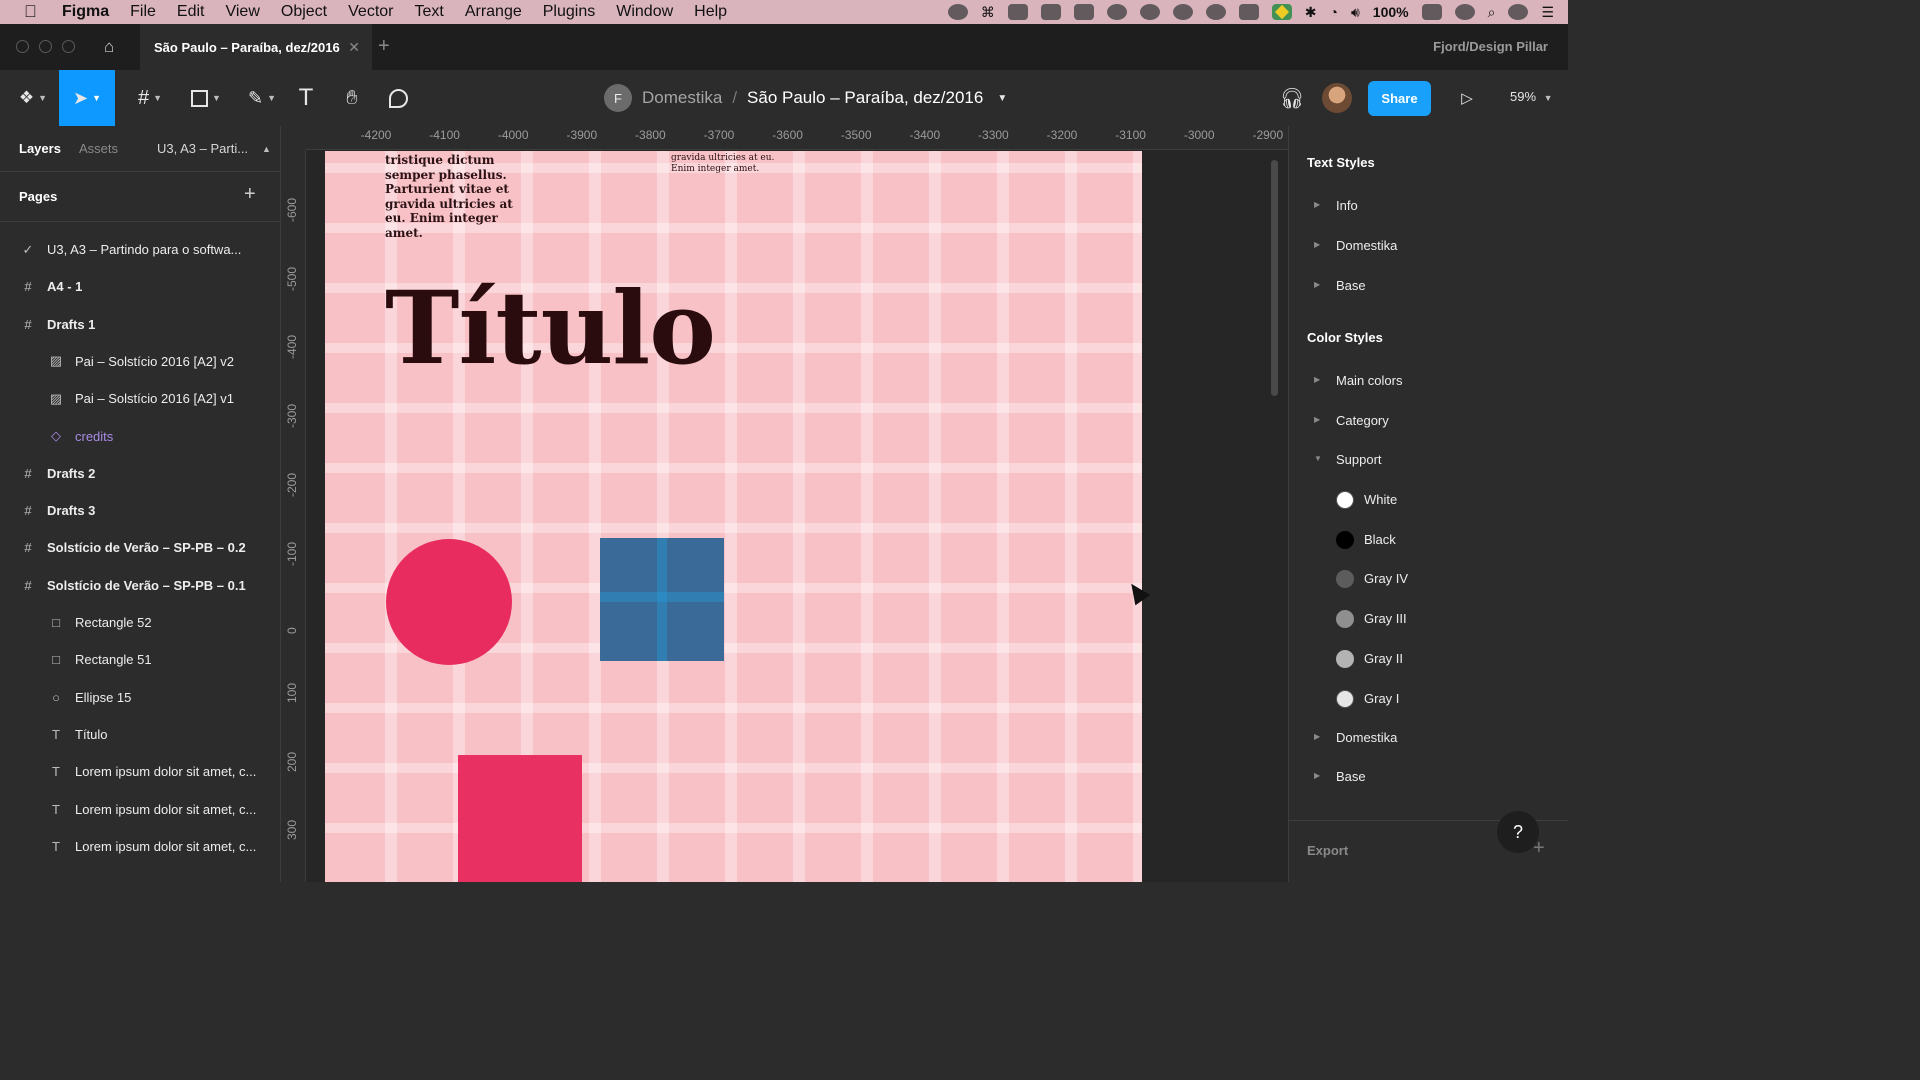  I want to click on user-avatar, so click(1337, 98).